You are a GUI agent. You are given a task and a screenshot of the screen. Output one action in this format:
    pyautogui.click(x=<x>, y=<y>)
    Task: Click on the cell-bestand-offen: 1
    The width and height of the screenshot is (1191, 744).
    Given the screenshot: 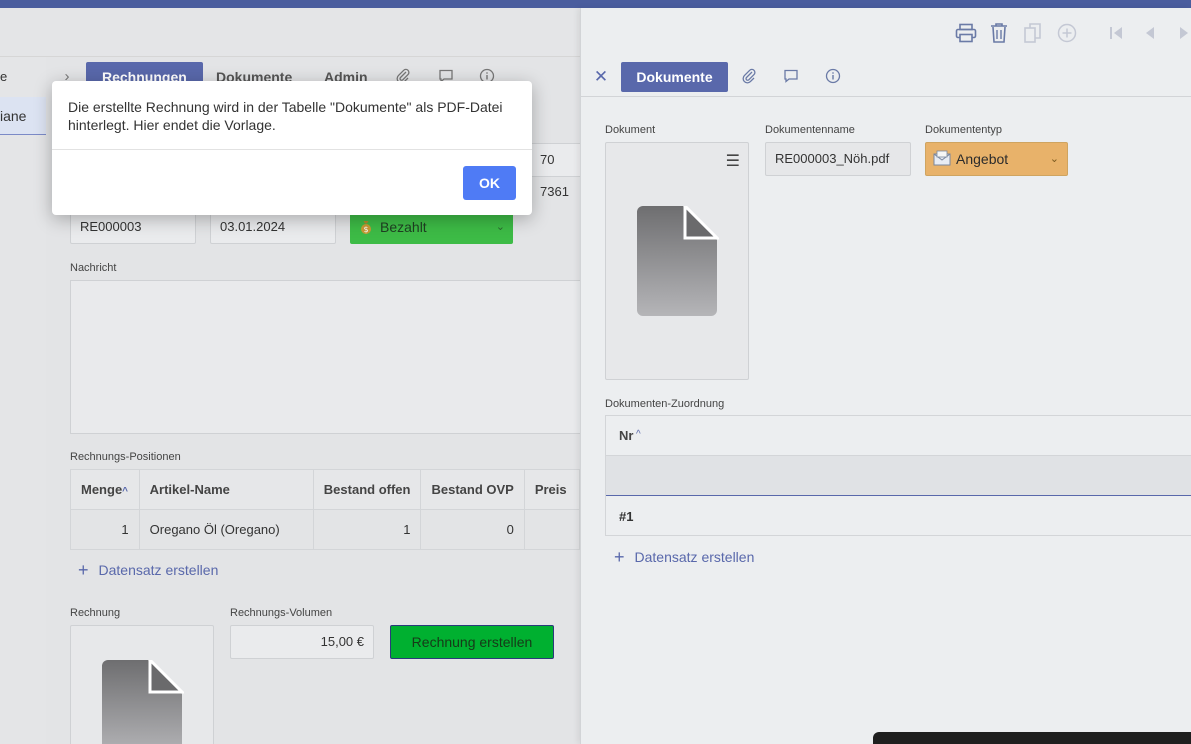 What is the action you would take?
    pyautogui.click(x=367, y=529)
    